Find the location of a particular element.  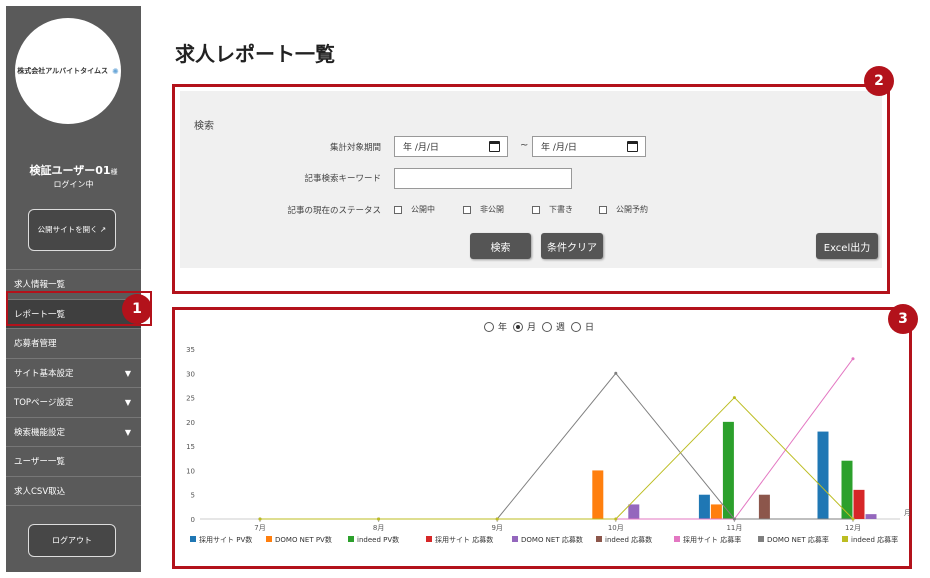

status-checkbox-scheduled: 公開予約 is located at coordinates (623, 209).